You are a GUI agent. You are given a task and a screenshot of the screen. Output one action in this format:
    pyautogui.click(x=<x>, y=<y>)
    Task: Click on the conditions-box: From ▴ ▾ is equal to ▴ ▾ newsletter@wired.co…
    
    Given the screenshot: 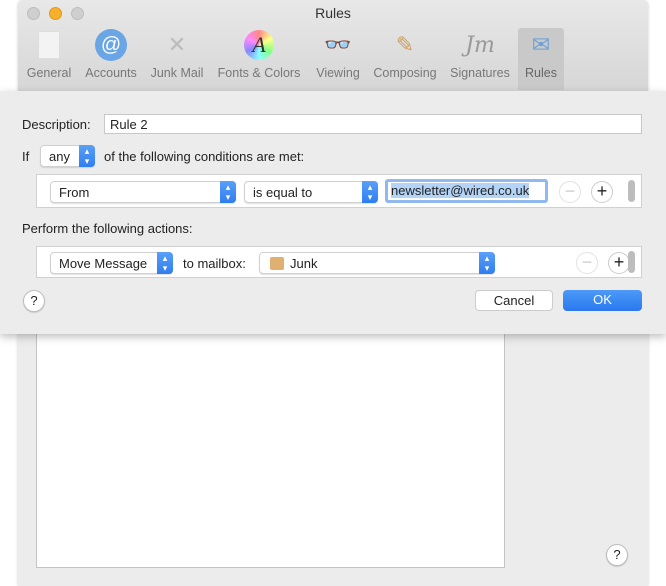 What is the action you would take?
    pyautogui.click(x=339, y=191)
    